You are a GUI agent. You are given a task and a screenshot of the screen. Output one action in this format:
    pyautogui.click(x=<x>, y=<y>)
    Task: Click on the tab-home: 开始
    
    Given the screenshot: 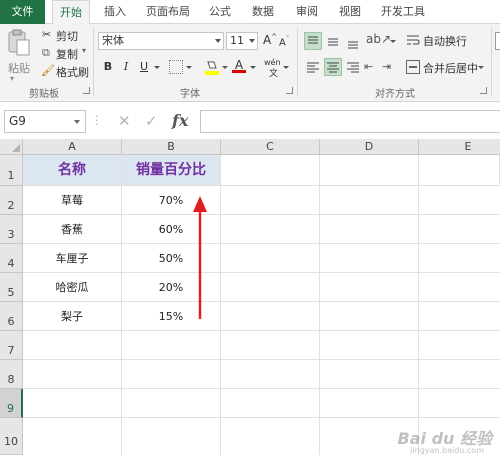 What is the action you would take?
    pyautogui.click(x=71, y=12)
    